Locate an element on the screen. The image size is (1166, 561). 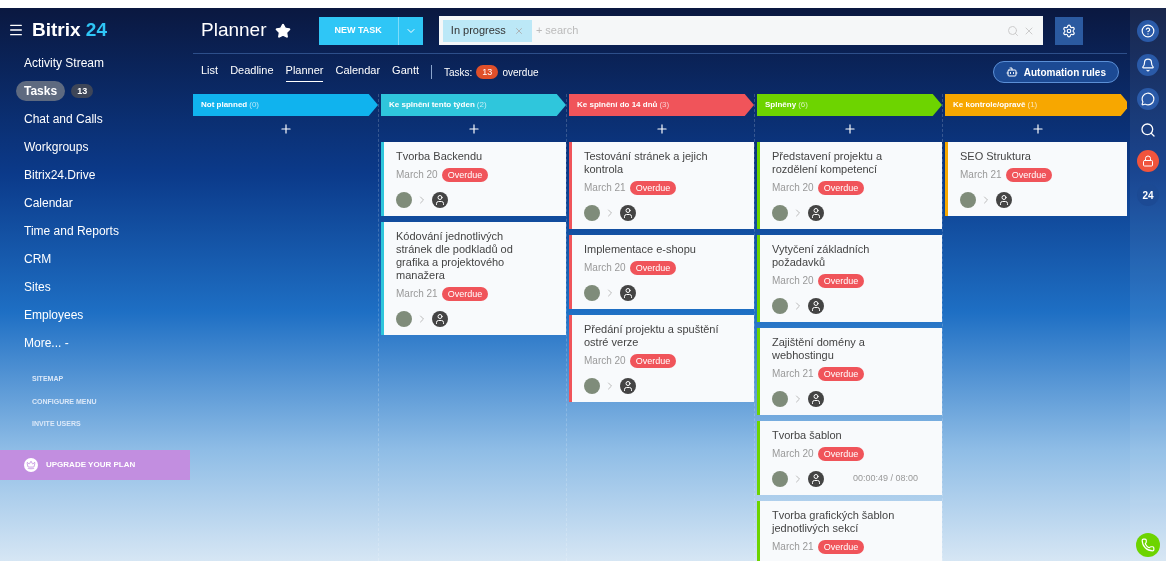
settings-icon is located at coordinates (1068, 30).